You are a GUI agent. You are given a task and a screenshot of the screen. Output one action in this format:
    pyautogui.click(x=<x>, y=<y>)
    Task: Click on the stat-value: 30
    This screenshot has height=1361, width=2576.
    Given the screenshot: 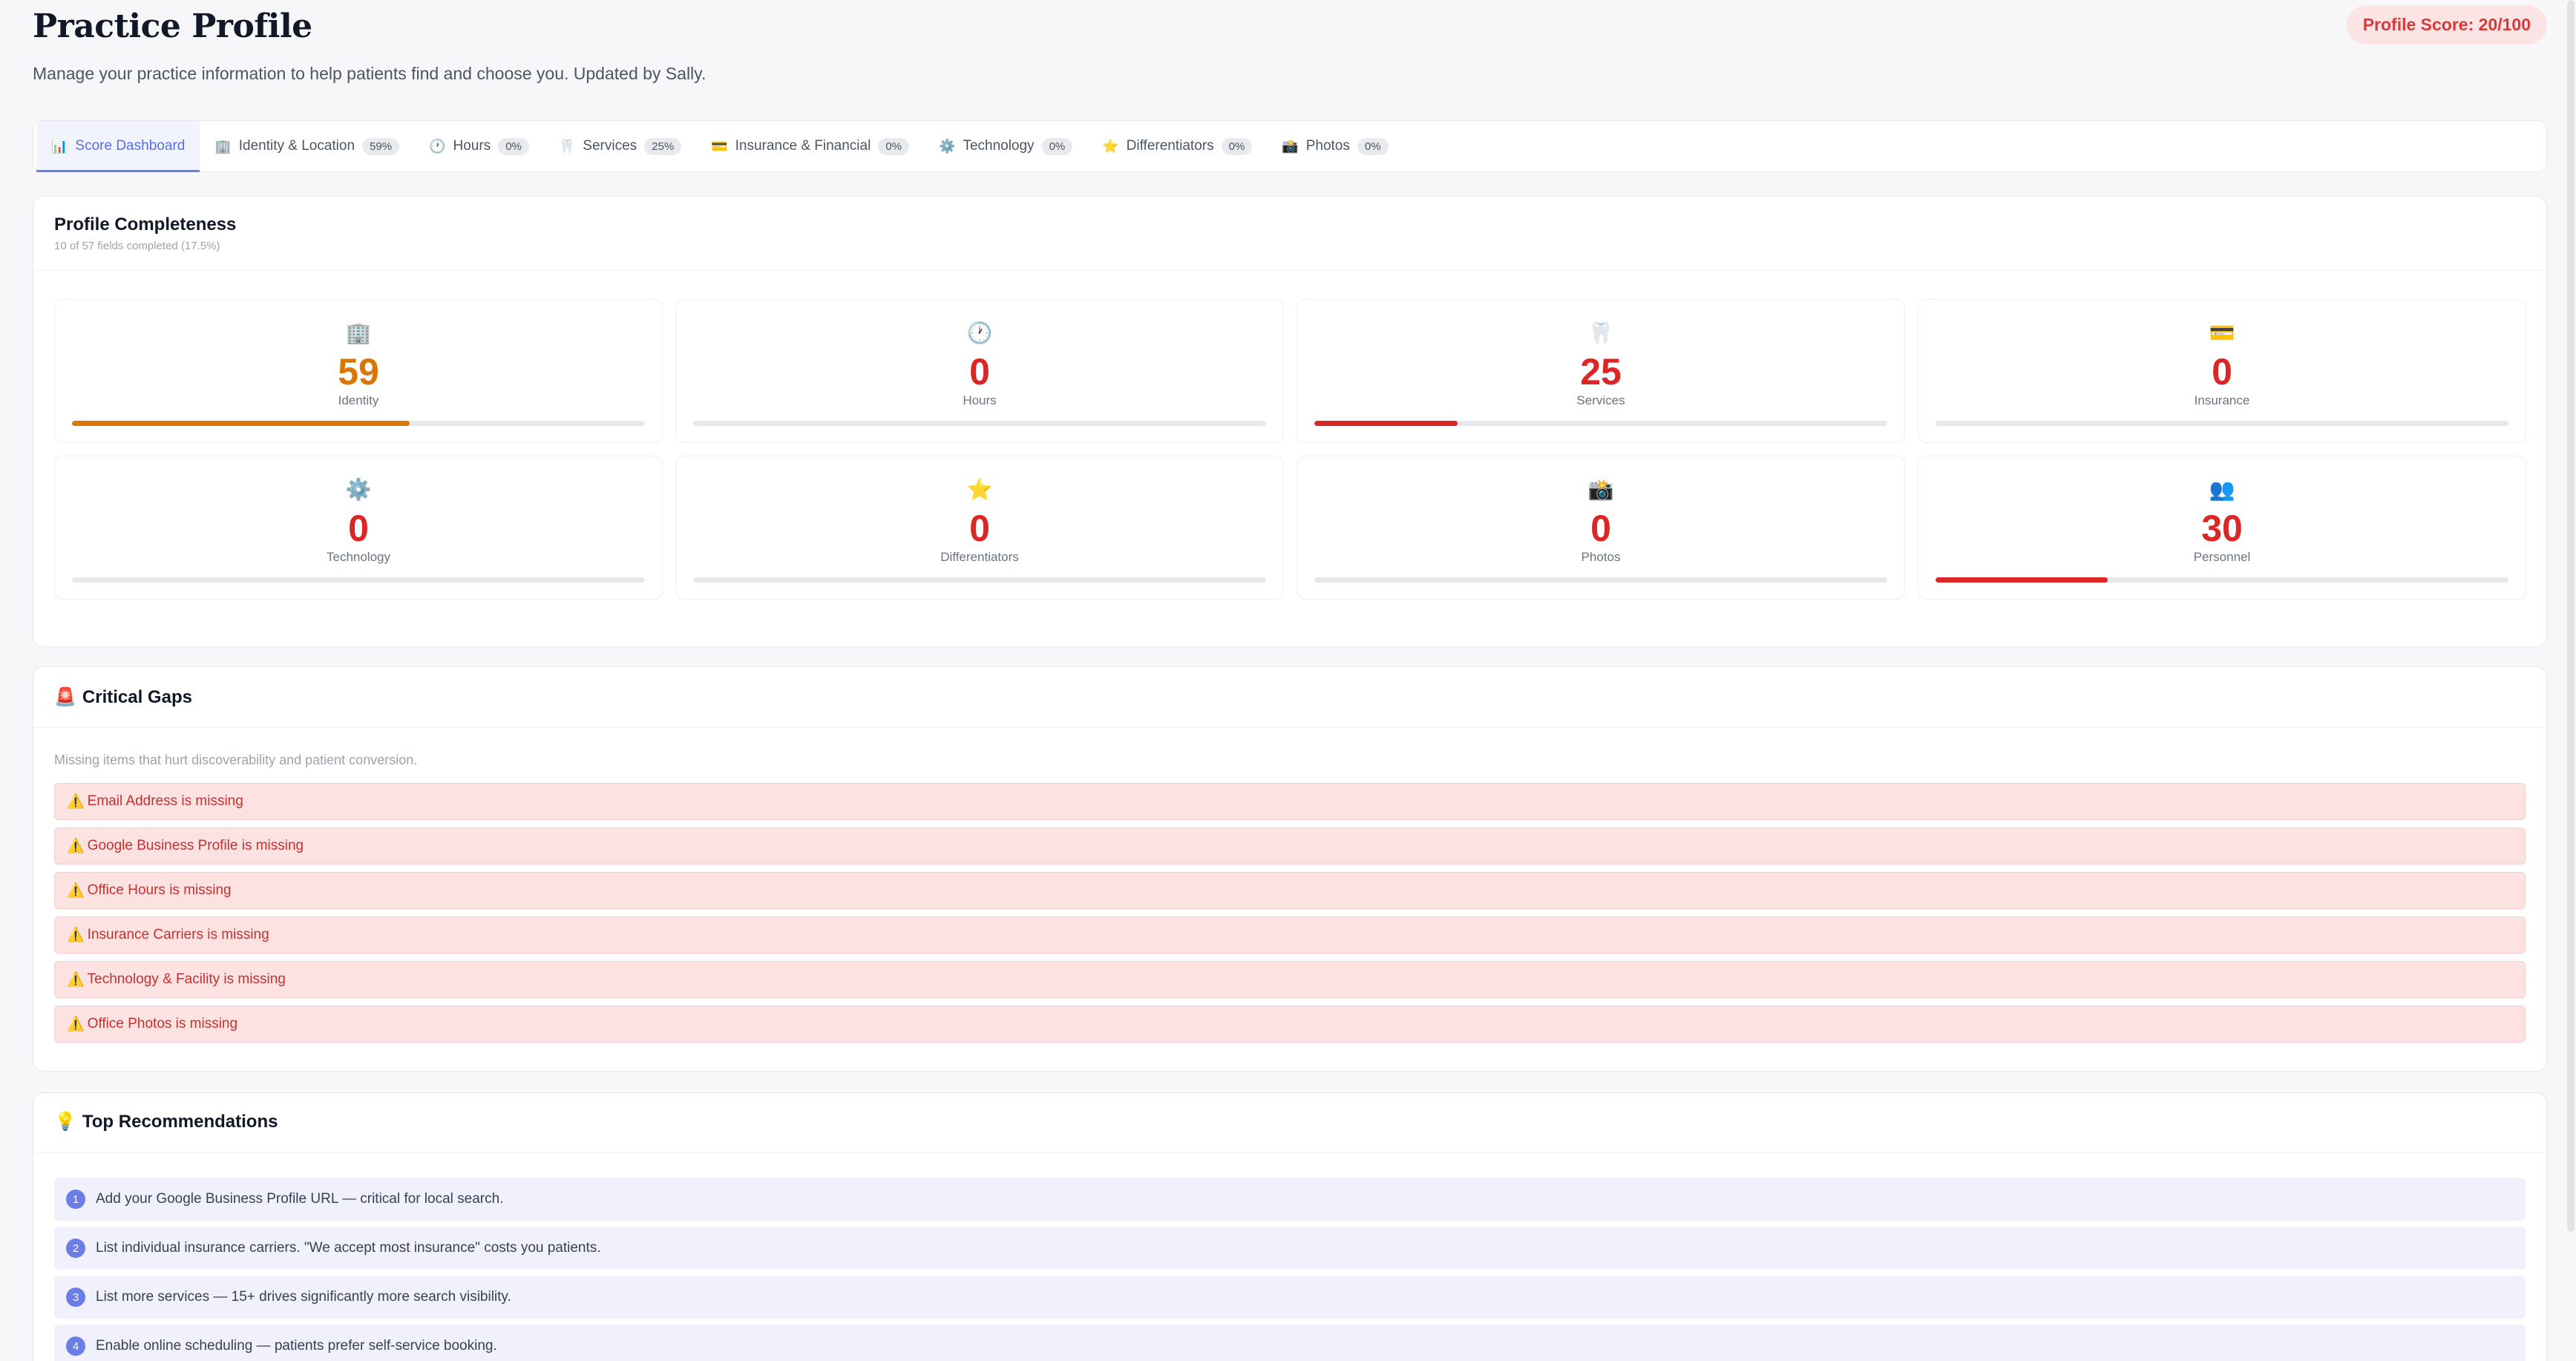 What is the action you would take?
    pyautogui.click(x=2222, y=528)
    